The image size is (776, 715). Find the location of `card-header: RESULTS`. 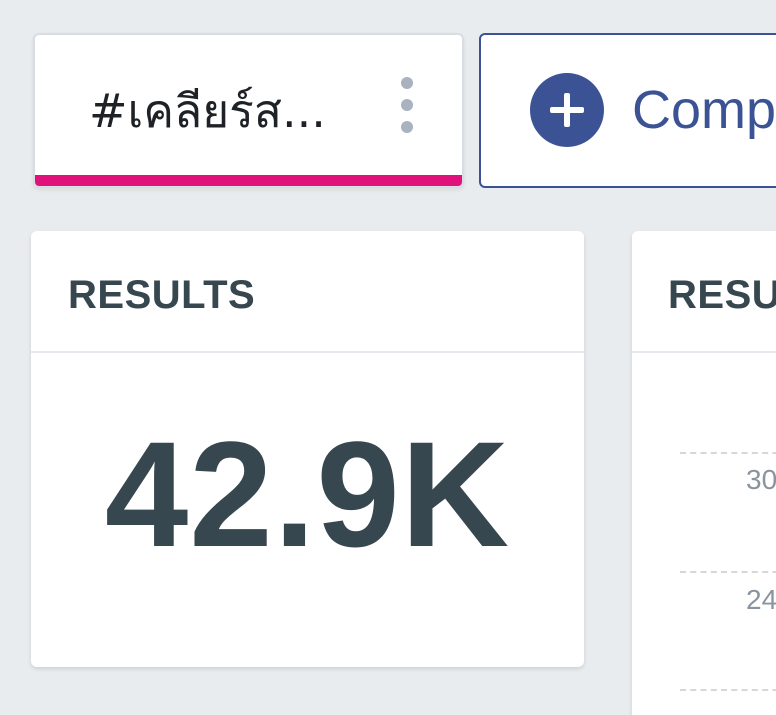

card-header: RESULTS is located at coordinates (307, 292).